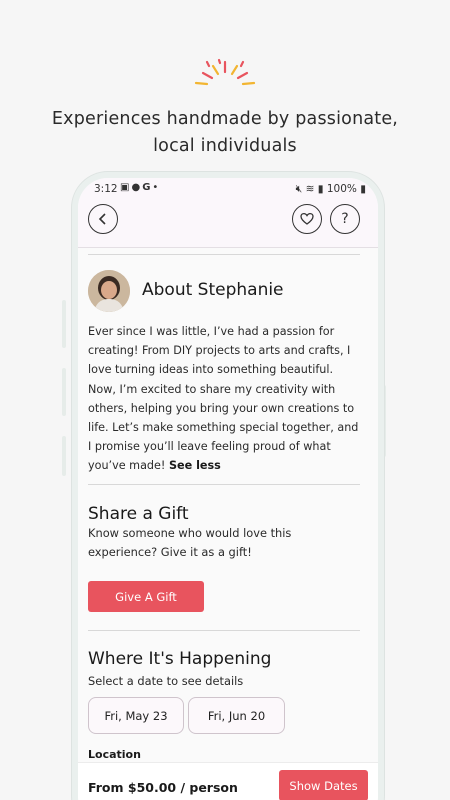  What do you see at coordinates (126, 187) in the screenshot?
I see `gallery-icon: ▣` at bounding box center [126, 187].